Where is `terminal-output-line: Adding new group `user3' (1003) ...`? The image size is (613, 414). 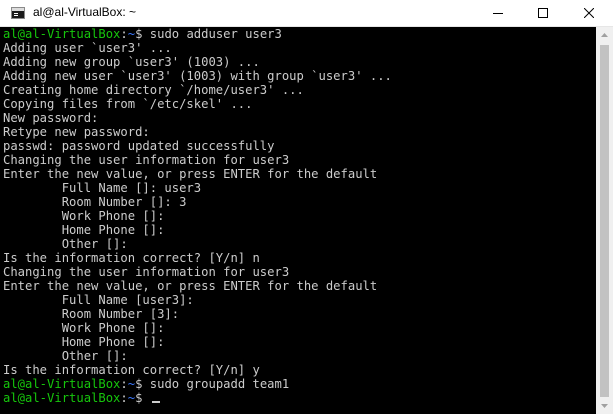
terminal-output-line: Adding new group `user3' (1003) ... is located at coordinates (131, 62).